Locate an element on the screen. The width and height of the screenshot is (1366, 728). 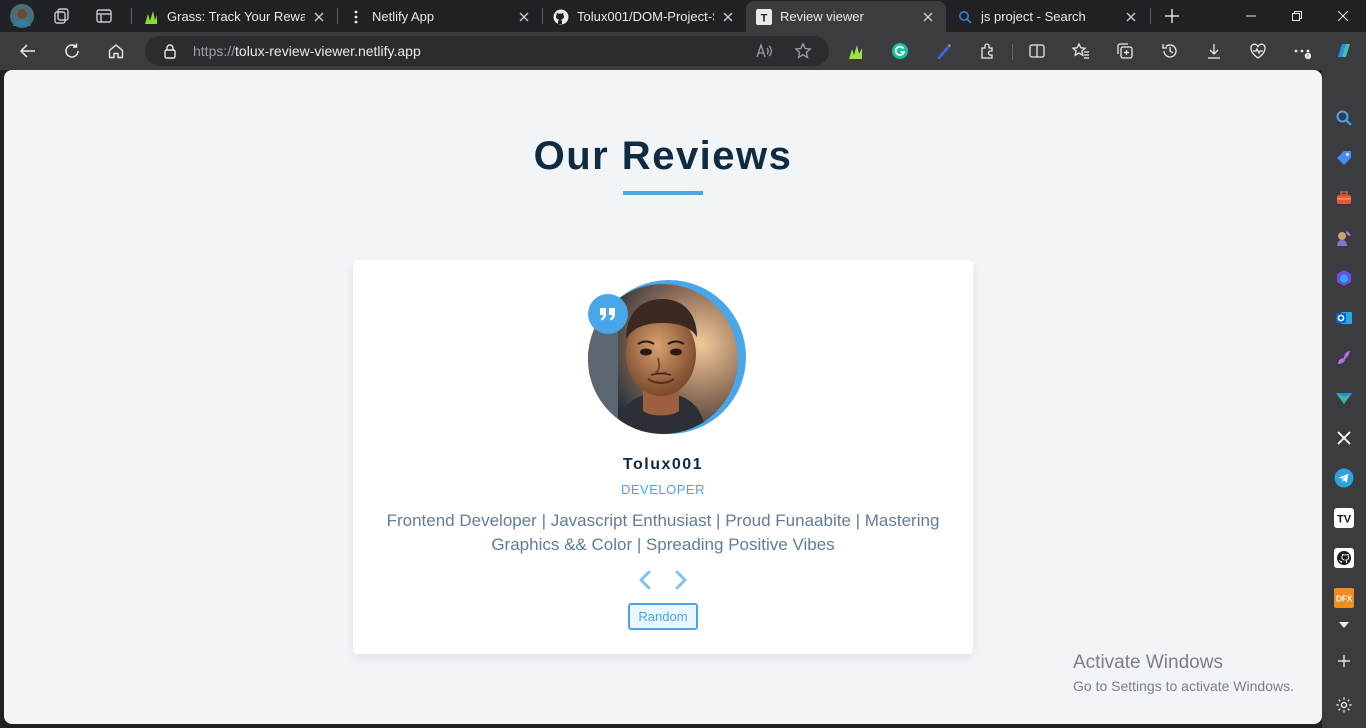
netlify-icon is located at coordinates (356, 17).